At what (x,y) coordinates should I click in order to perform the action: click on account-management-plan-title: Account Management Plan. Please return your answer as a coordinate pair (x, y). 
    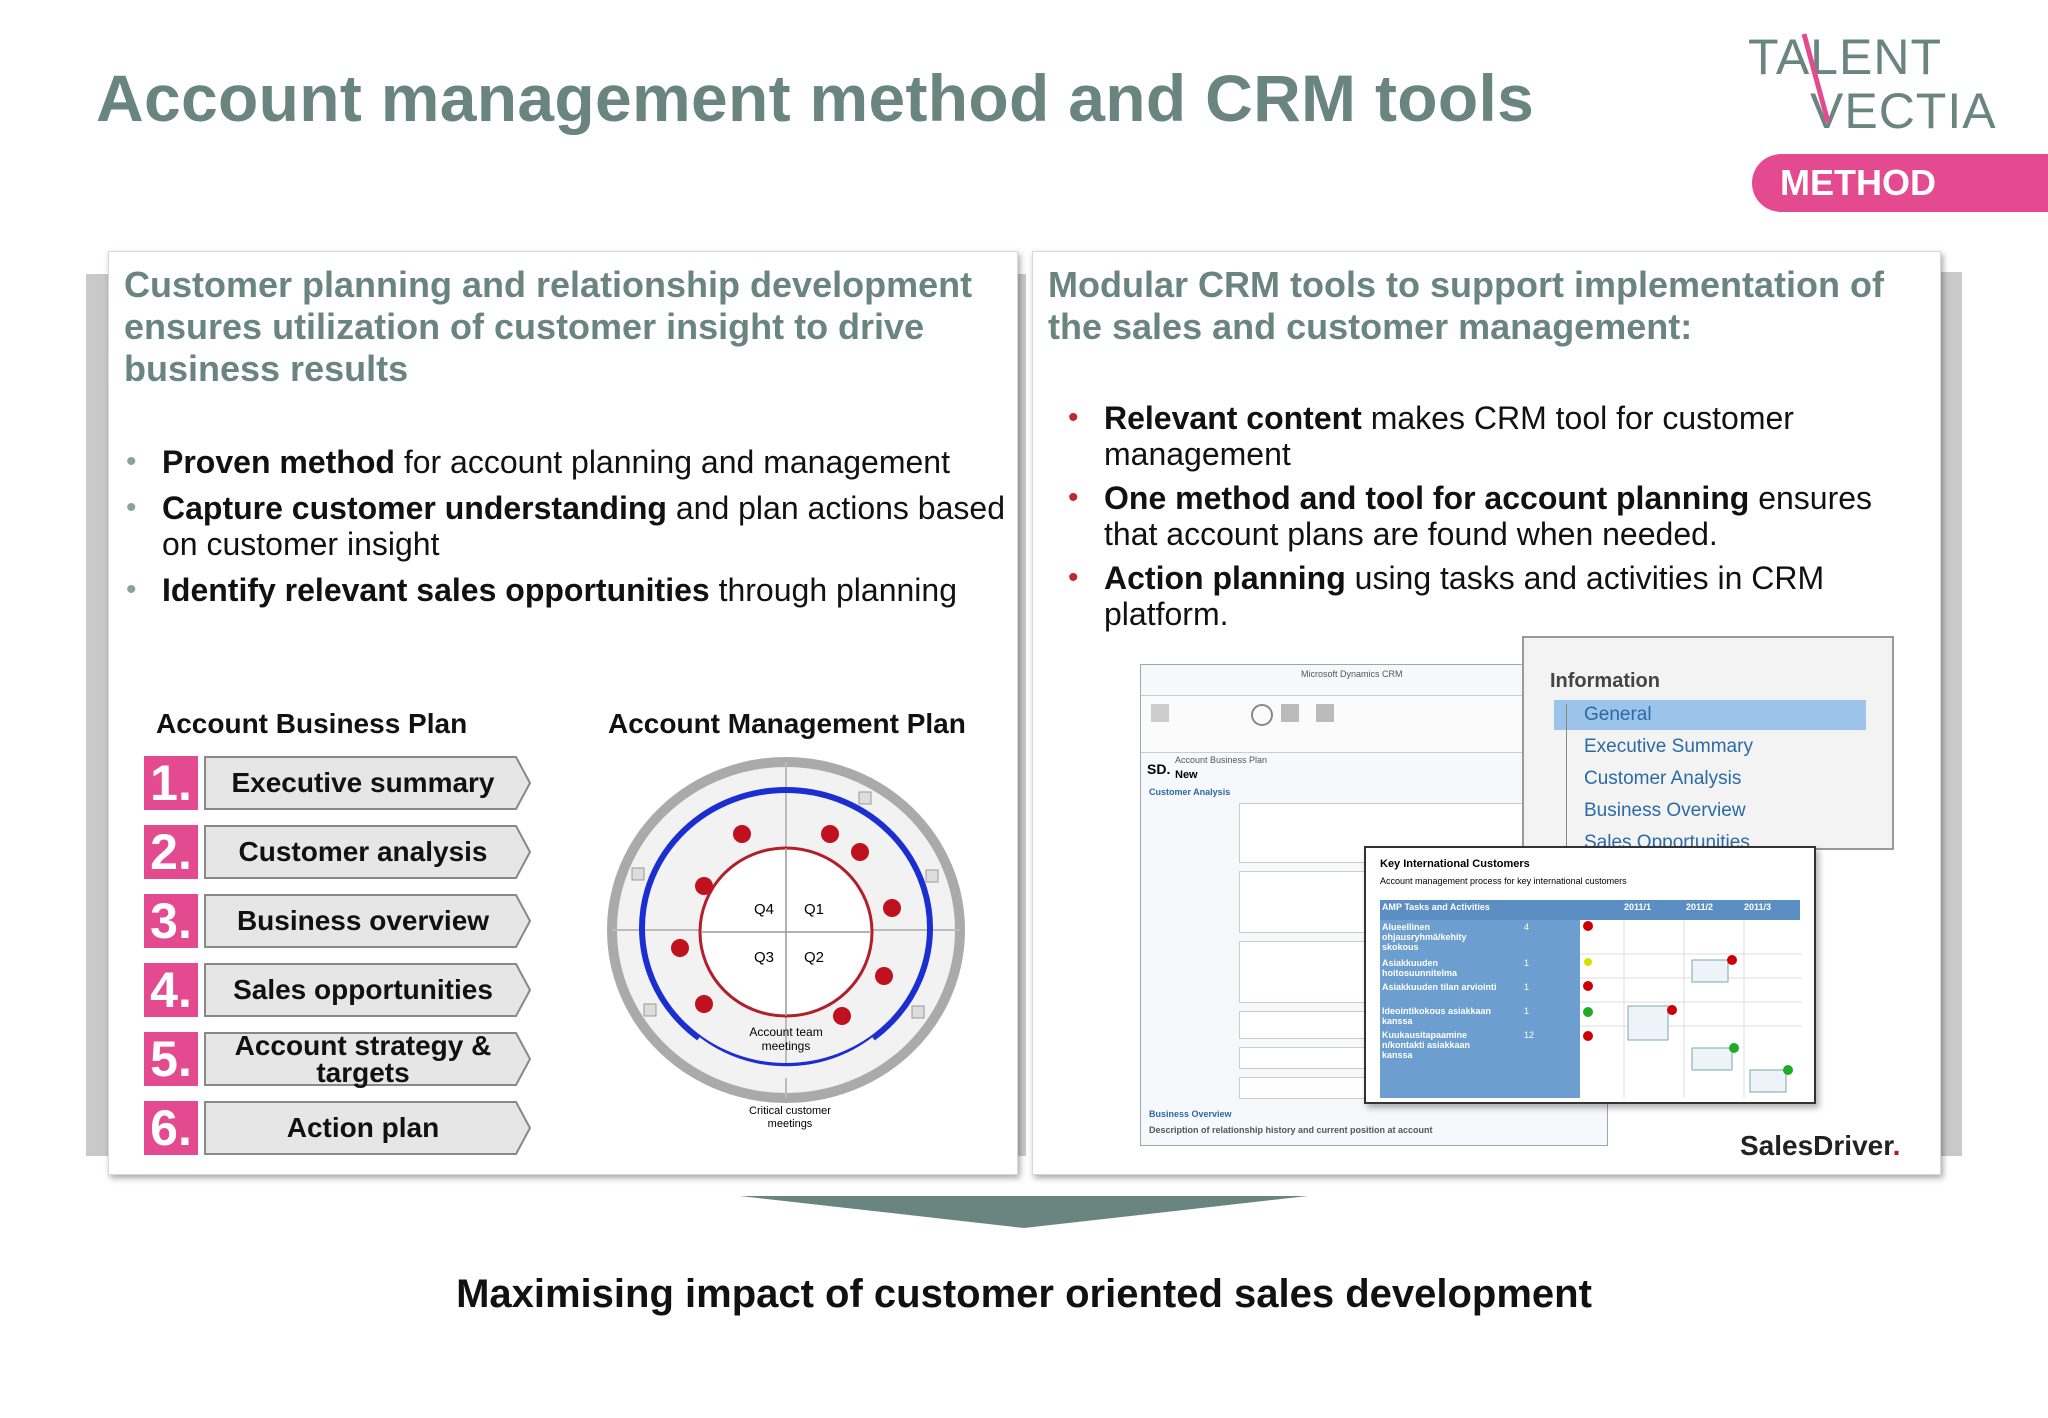
    Looking at the image, I should click on (787, 723).